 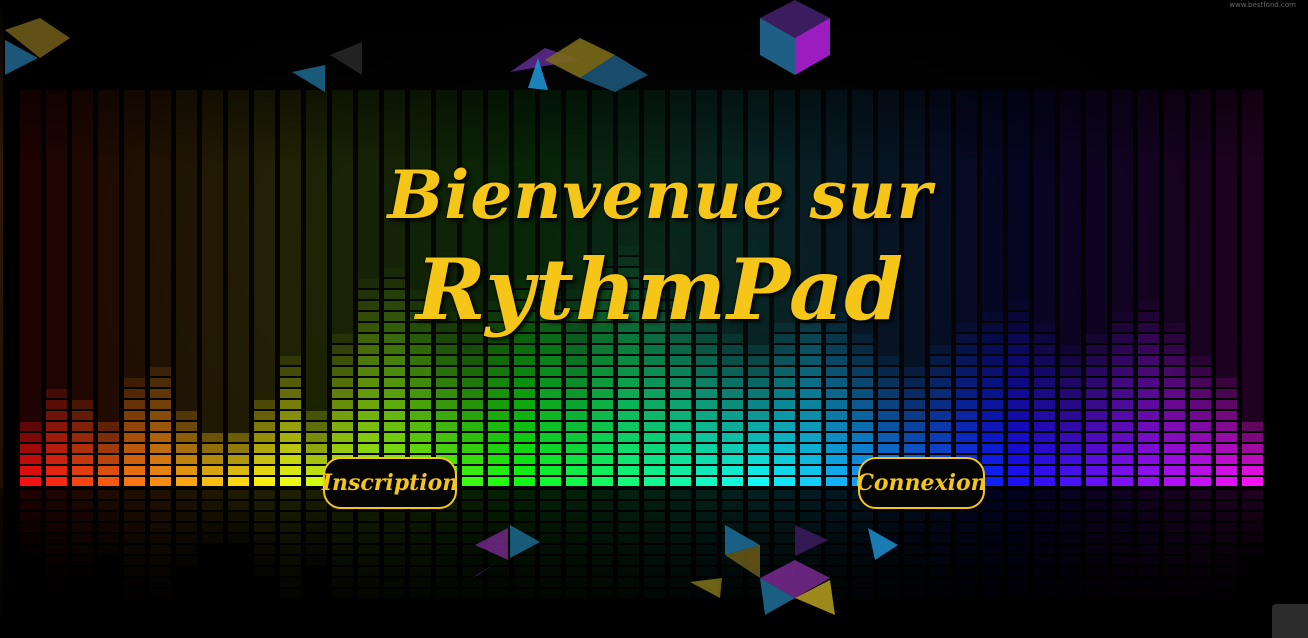 What do you see at coordinates (921, 483) in the screenshot?
I see `login-button: Connexion` at bounding box center [921, 483].